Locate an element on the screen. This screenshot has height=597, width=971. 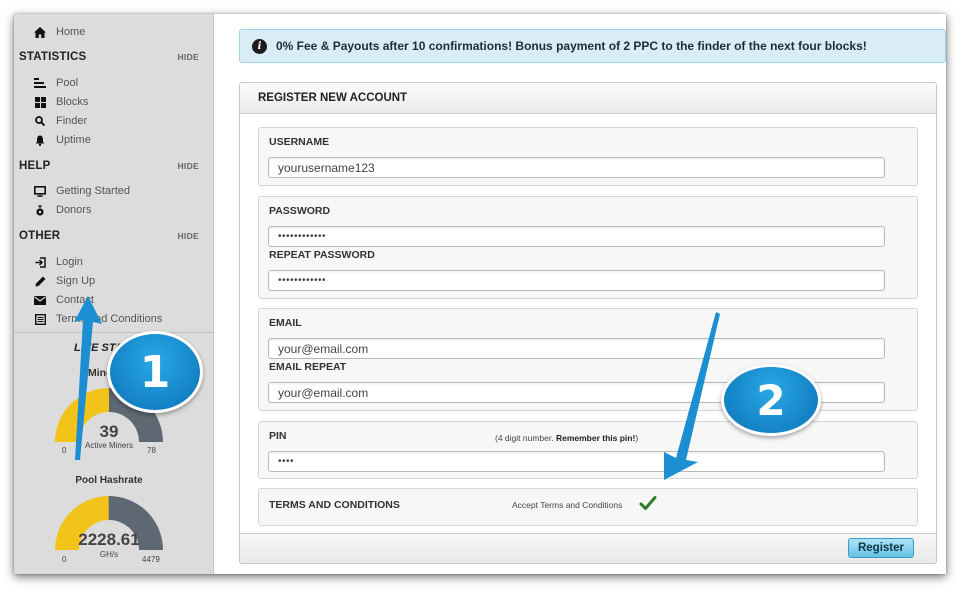
statistics-section-title: STATISTICS is located at coordinates (53, 57).